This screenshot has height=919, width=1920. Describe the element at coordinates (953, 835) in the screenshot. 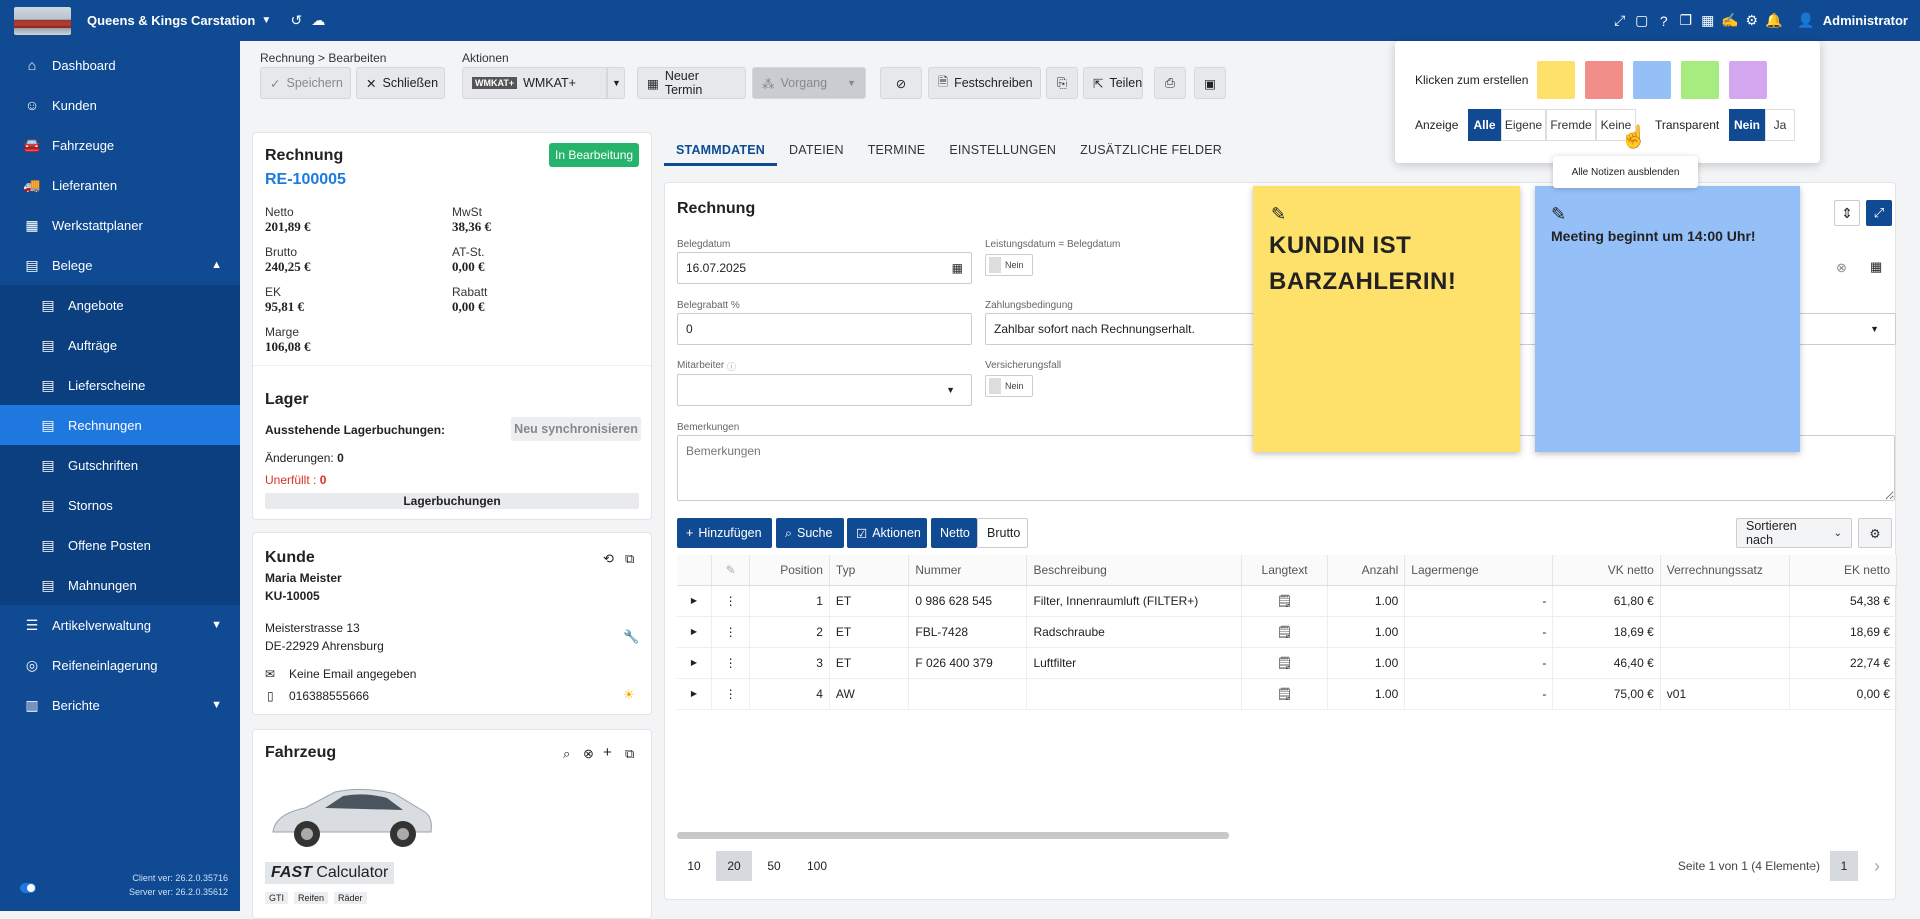

I see `horizontal-scrollbar` at that location.